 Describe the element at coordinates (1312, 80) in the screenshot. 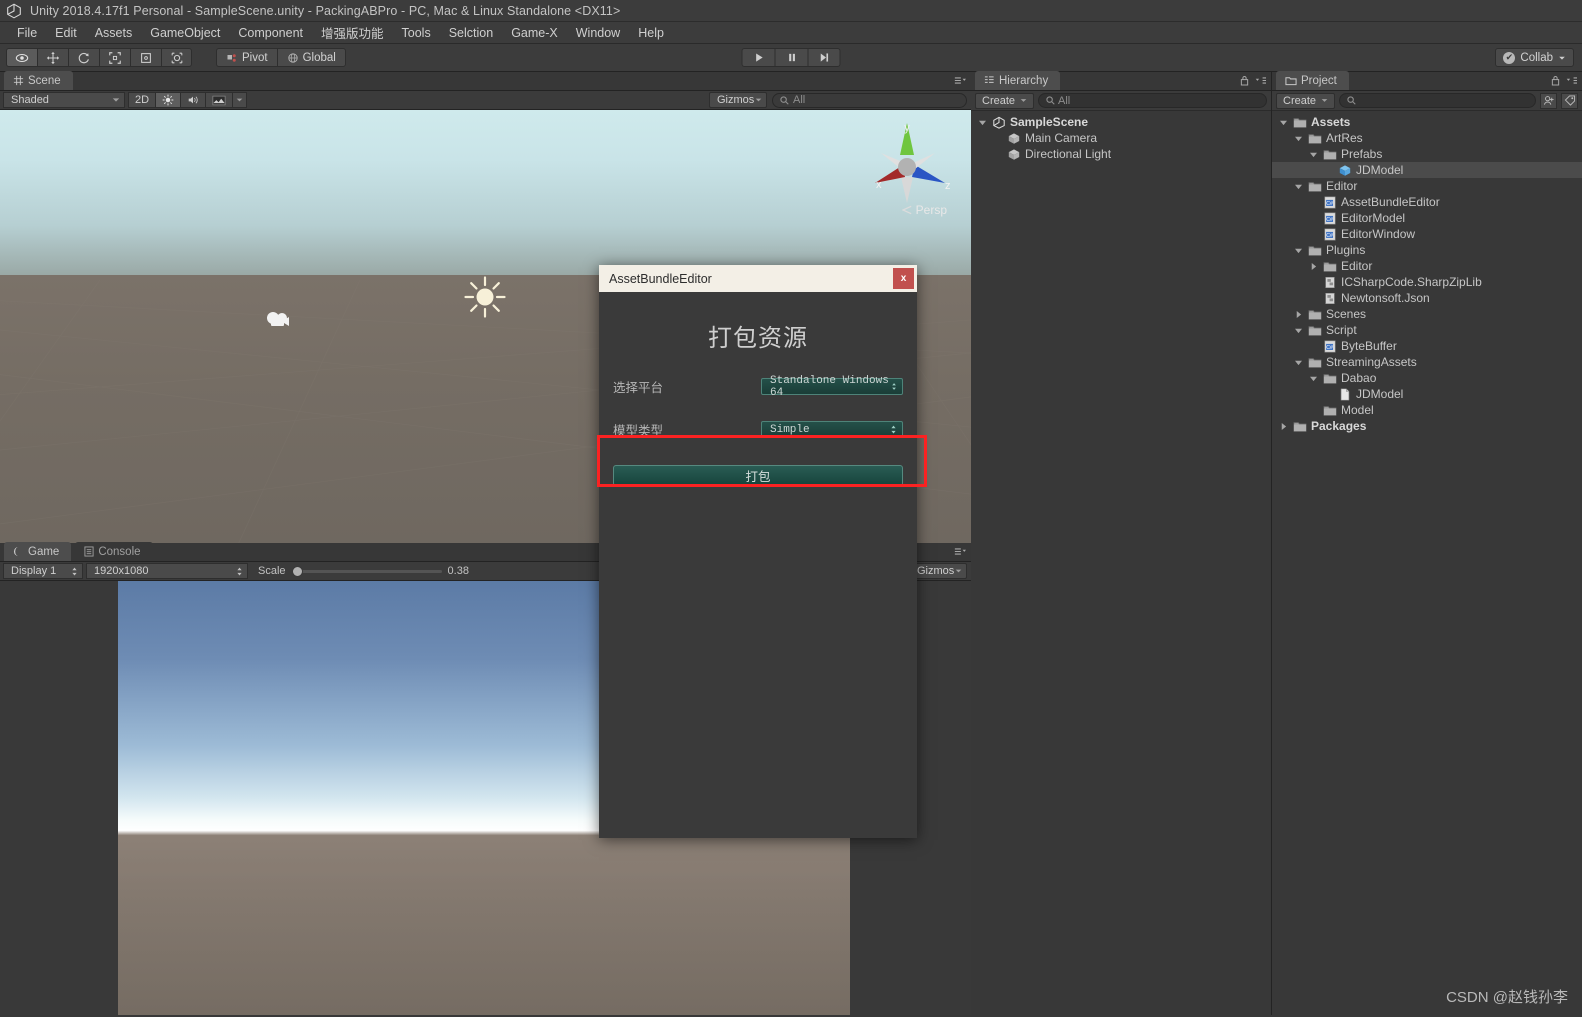

I see `tab-project: Project` at that location.